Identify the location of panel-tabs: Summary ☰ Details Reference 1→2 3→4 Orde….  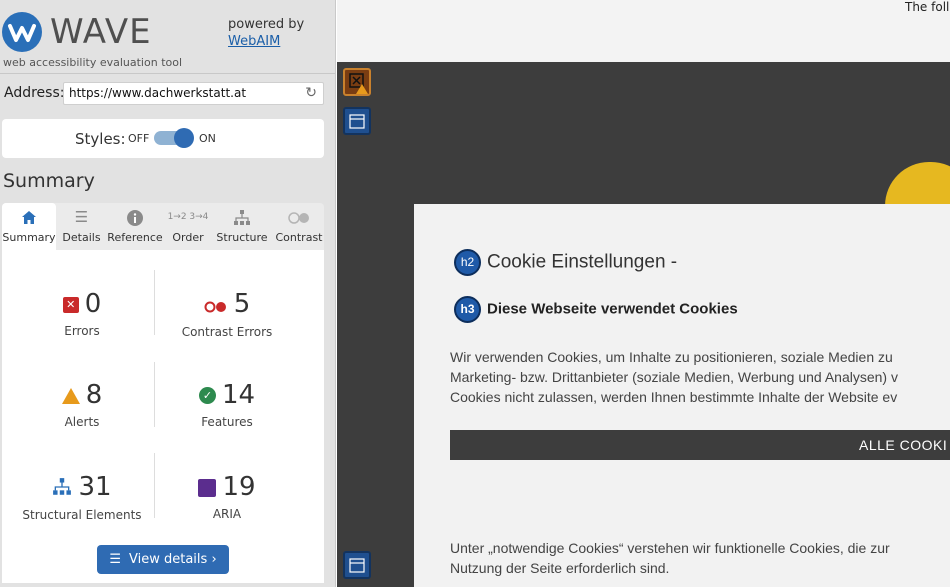
(163, 226).